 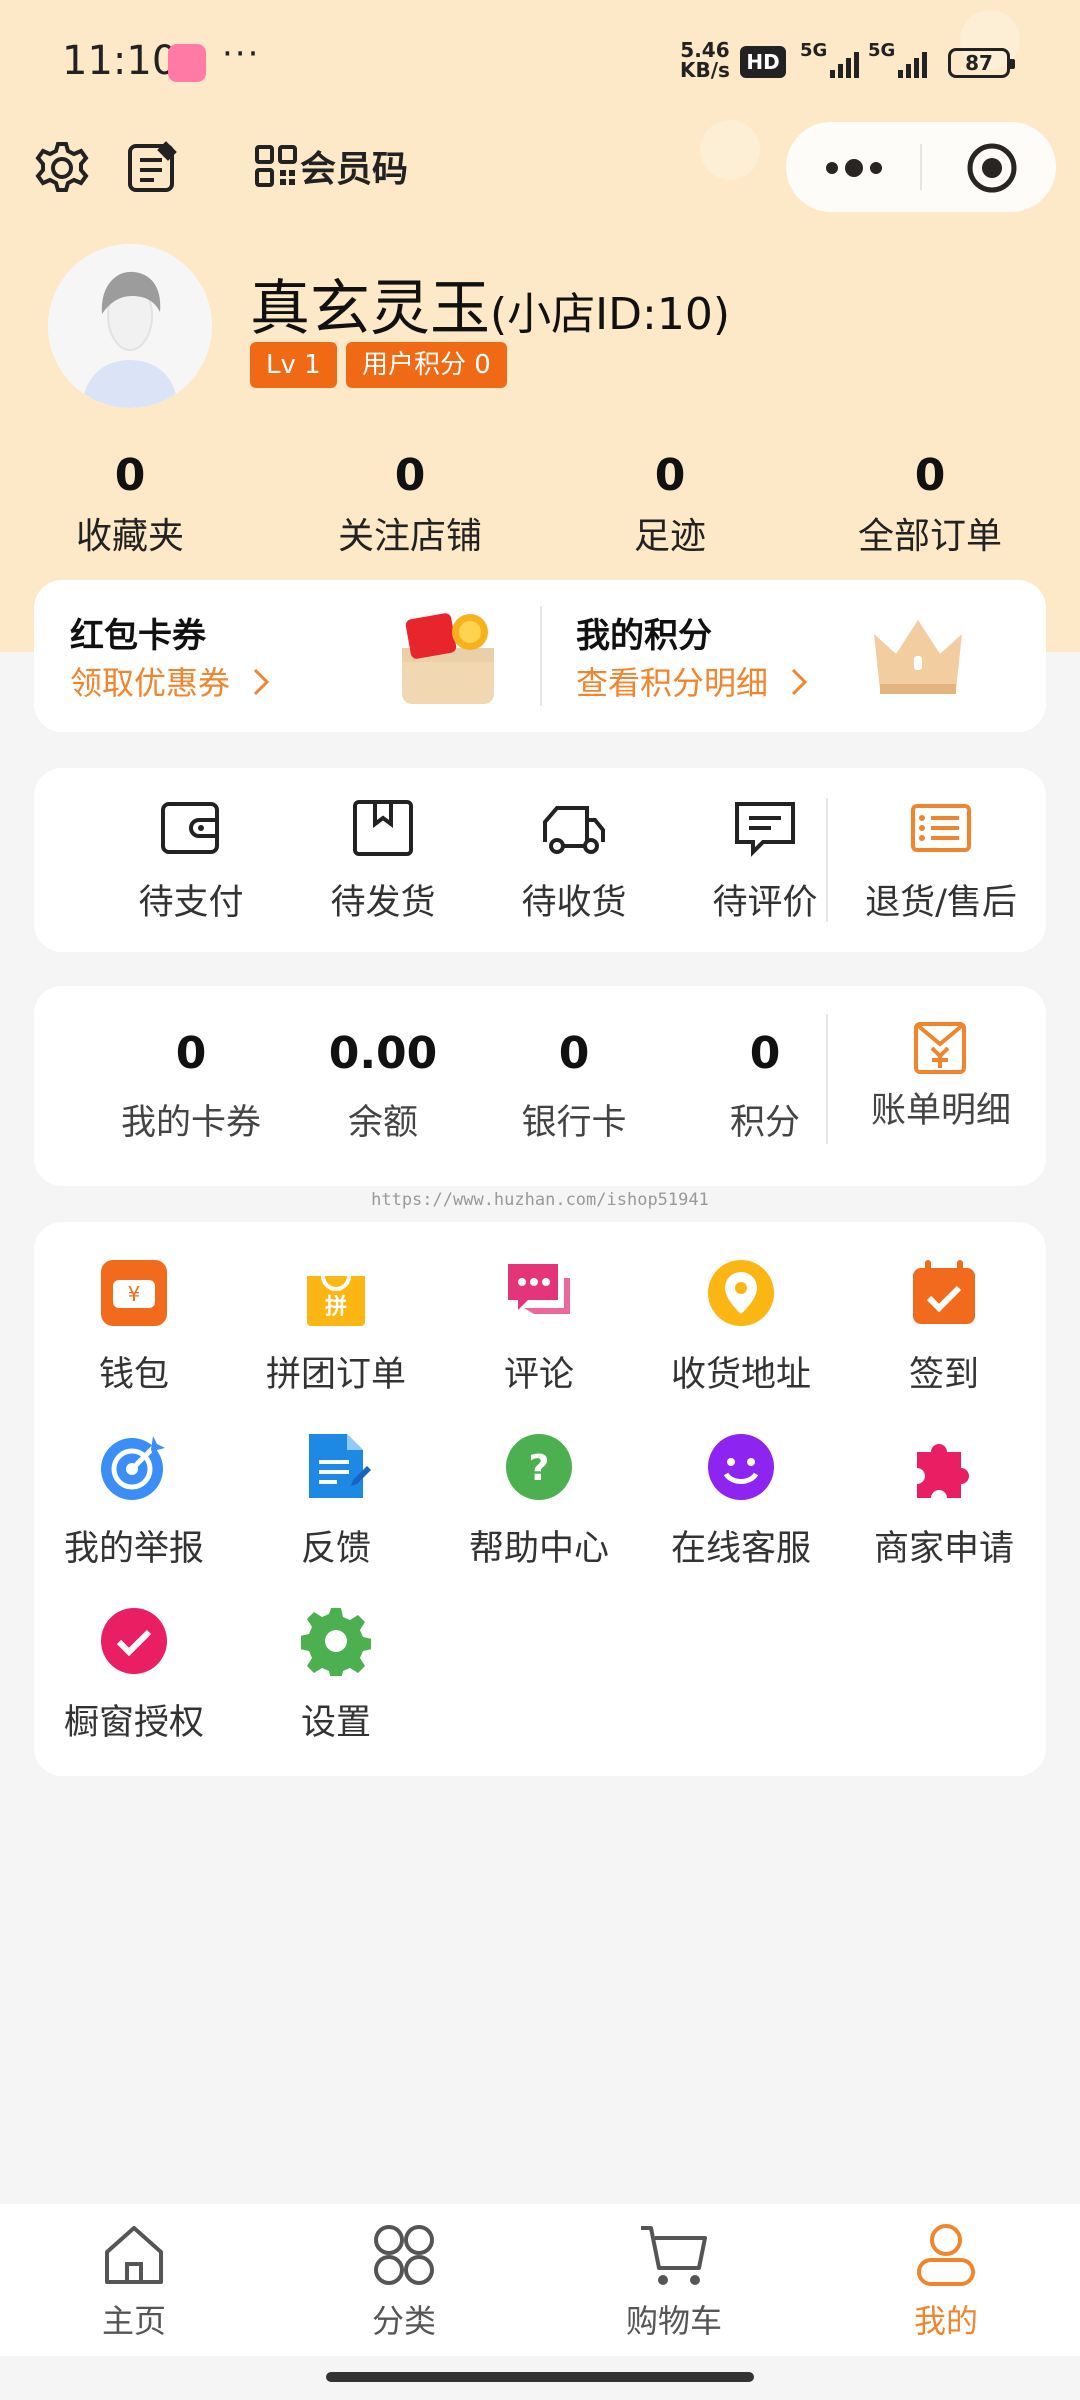 What do you see at coordinates (794, 656) in the screenshot?
I see `points-entry: 我的积分 查看积分明细` at bounding box center [794, 656].